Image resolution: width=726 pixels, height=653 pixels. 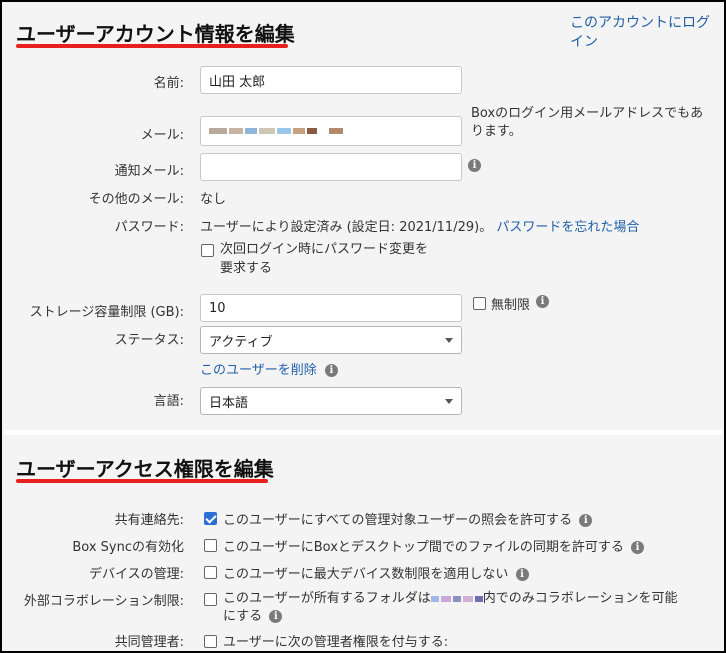 What do you see at coordinates (210, 518) in the screenshot?
I see `shared-contacts-checkbox` at bounding box center [210, 518].